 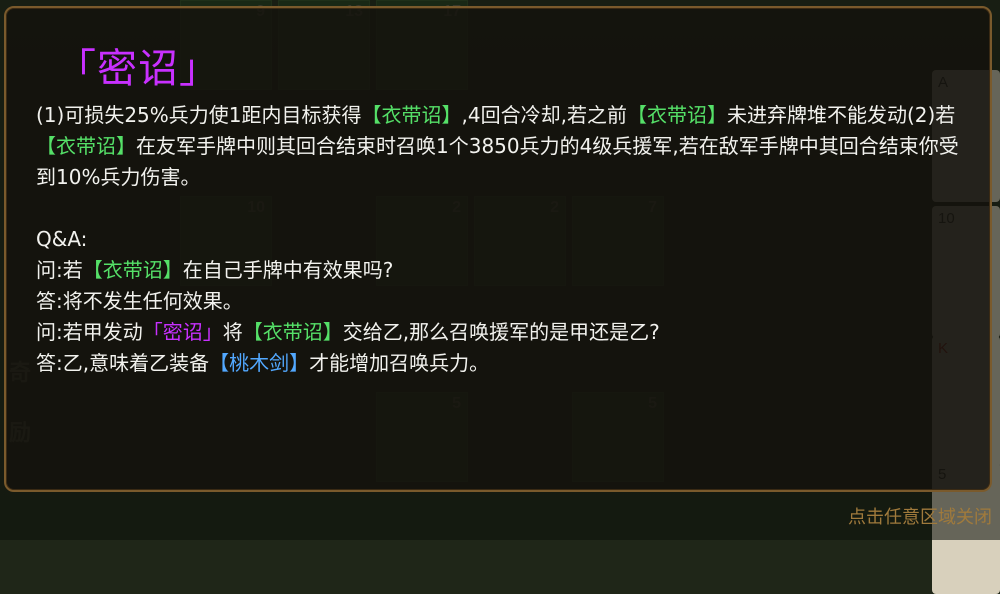 I want to click on qa-header: Q&A:, so click(x=62, y=239).